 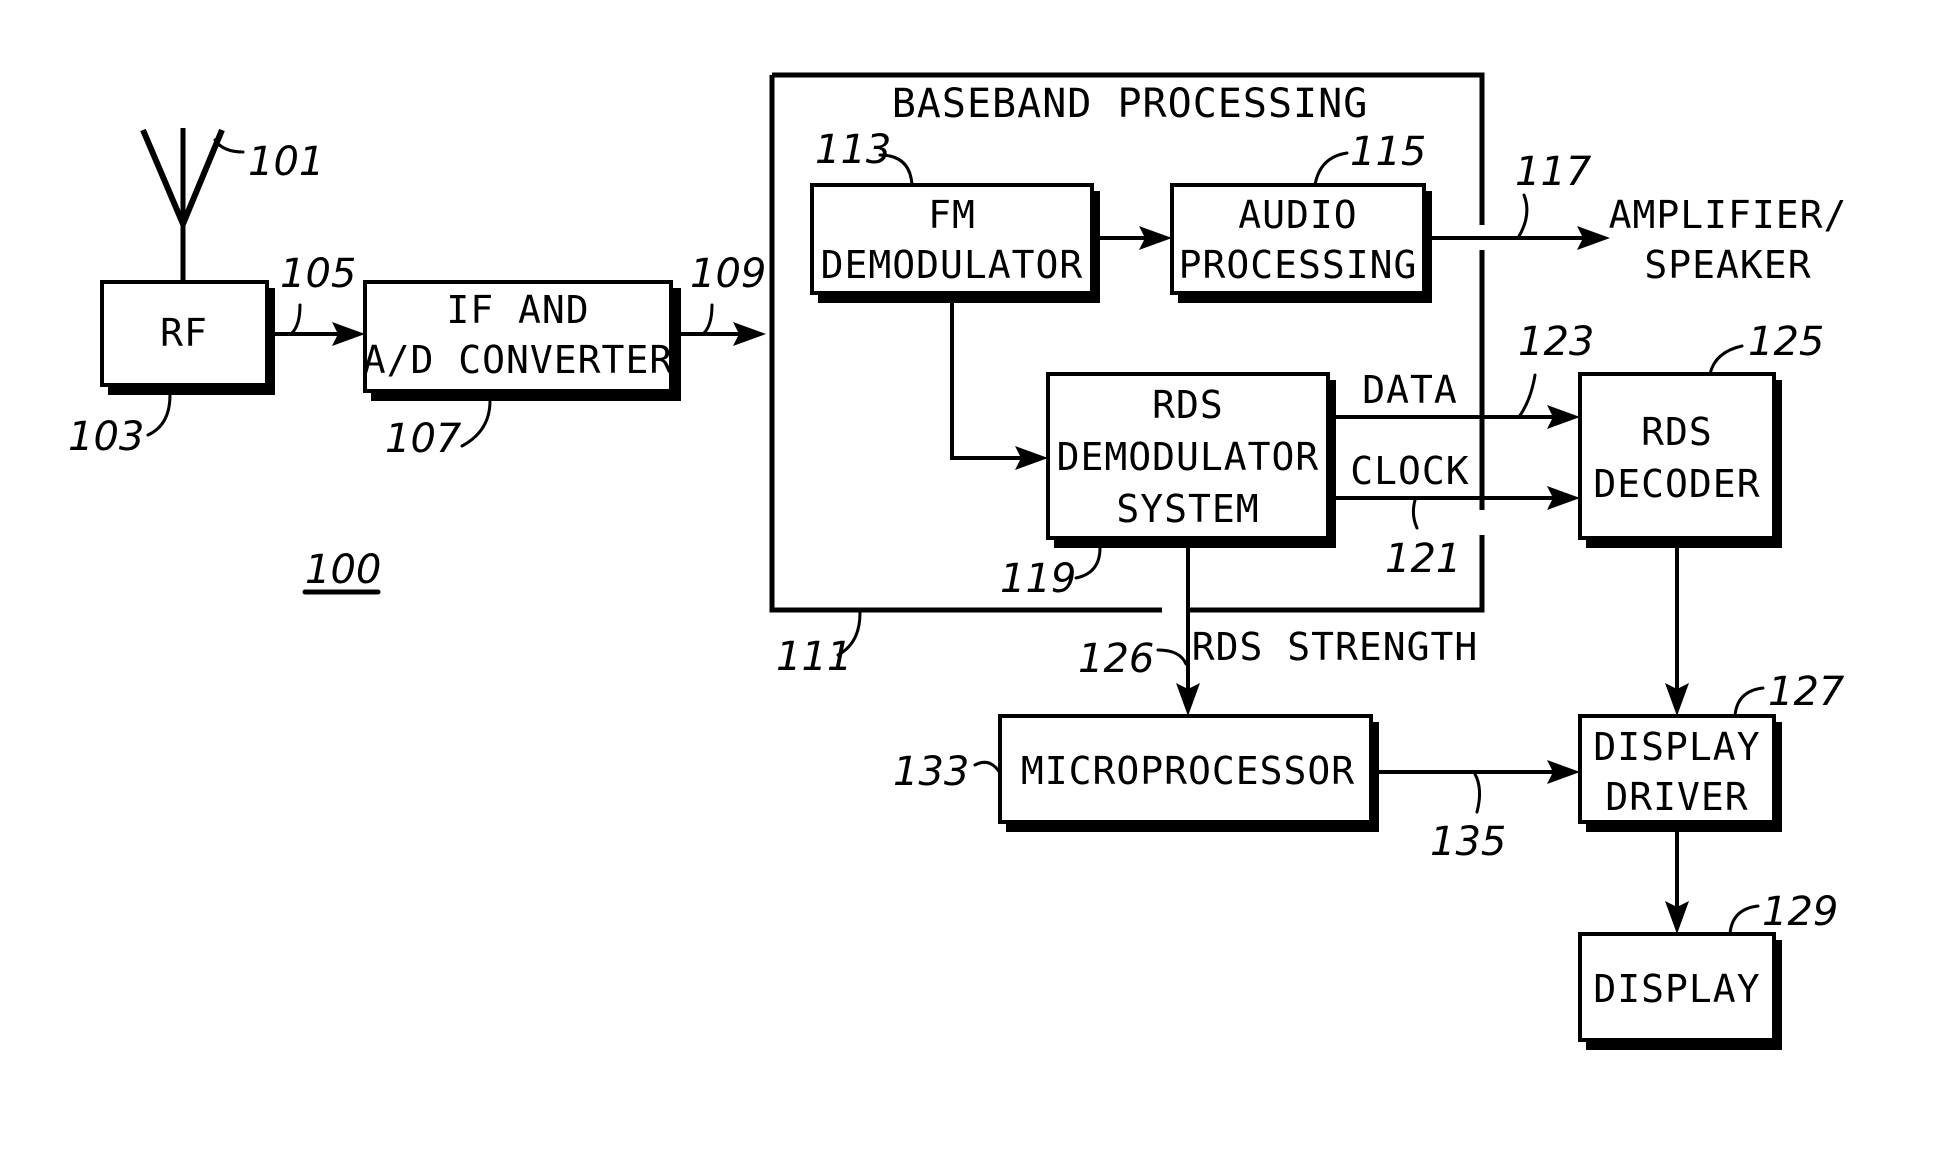 What do you see at coordinates (1038, 579) in the screenshot?
I see `ref-119: 119` at bounding box center [1038, 579].